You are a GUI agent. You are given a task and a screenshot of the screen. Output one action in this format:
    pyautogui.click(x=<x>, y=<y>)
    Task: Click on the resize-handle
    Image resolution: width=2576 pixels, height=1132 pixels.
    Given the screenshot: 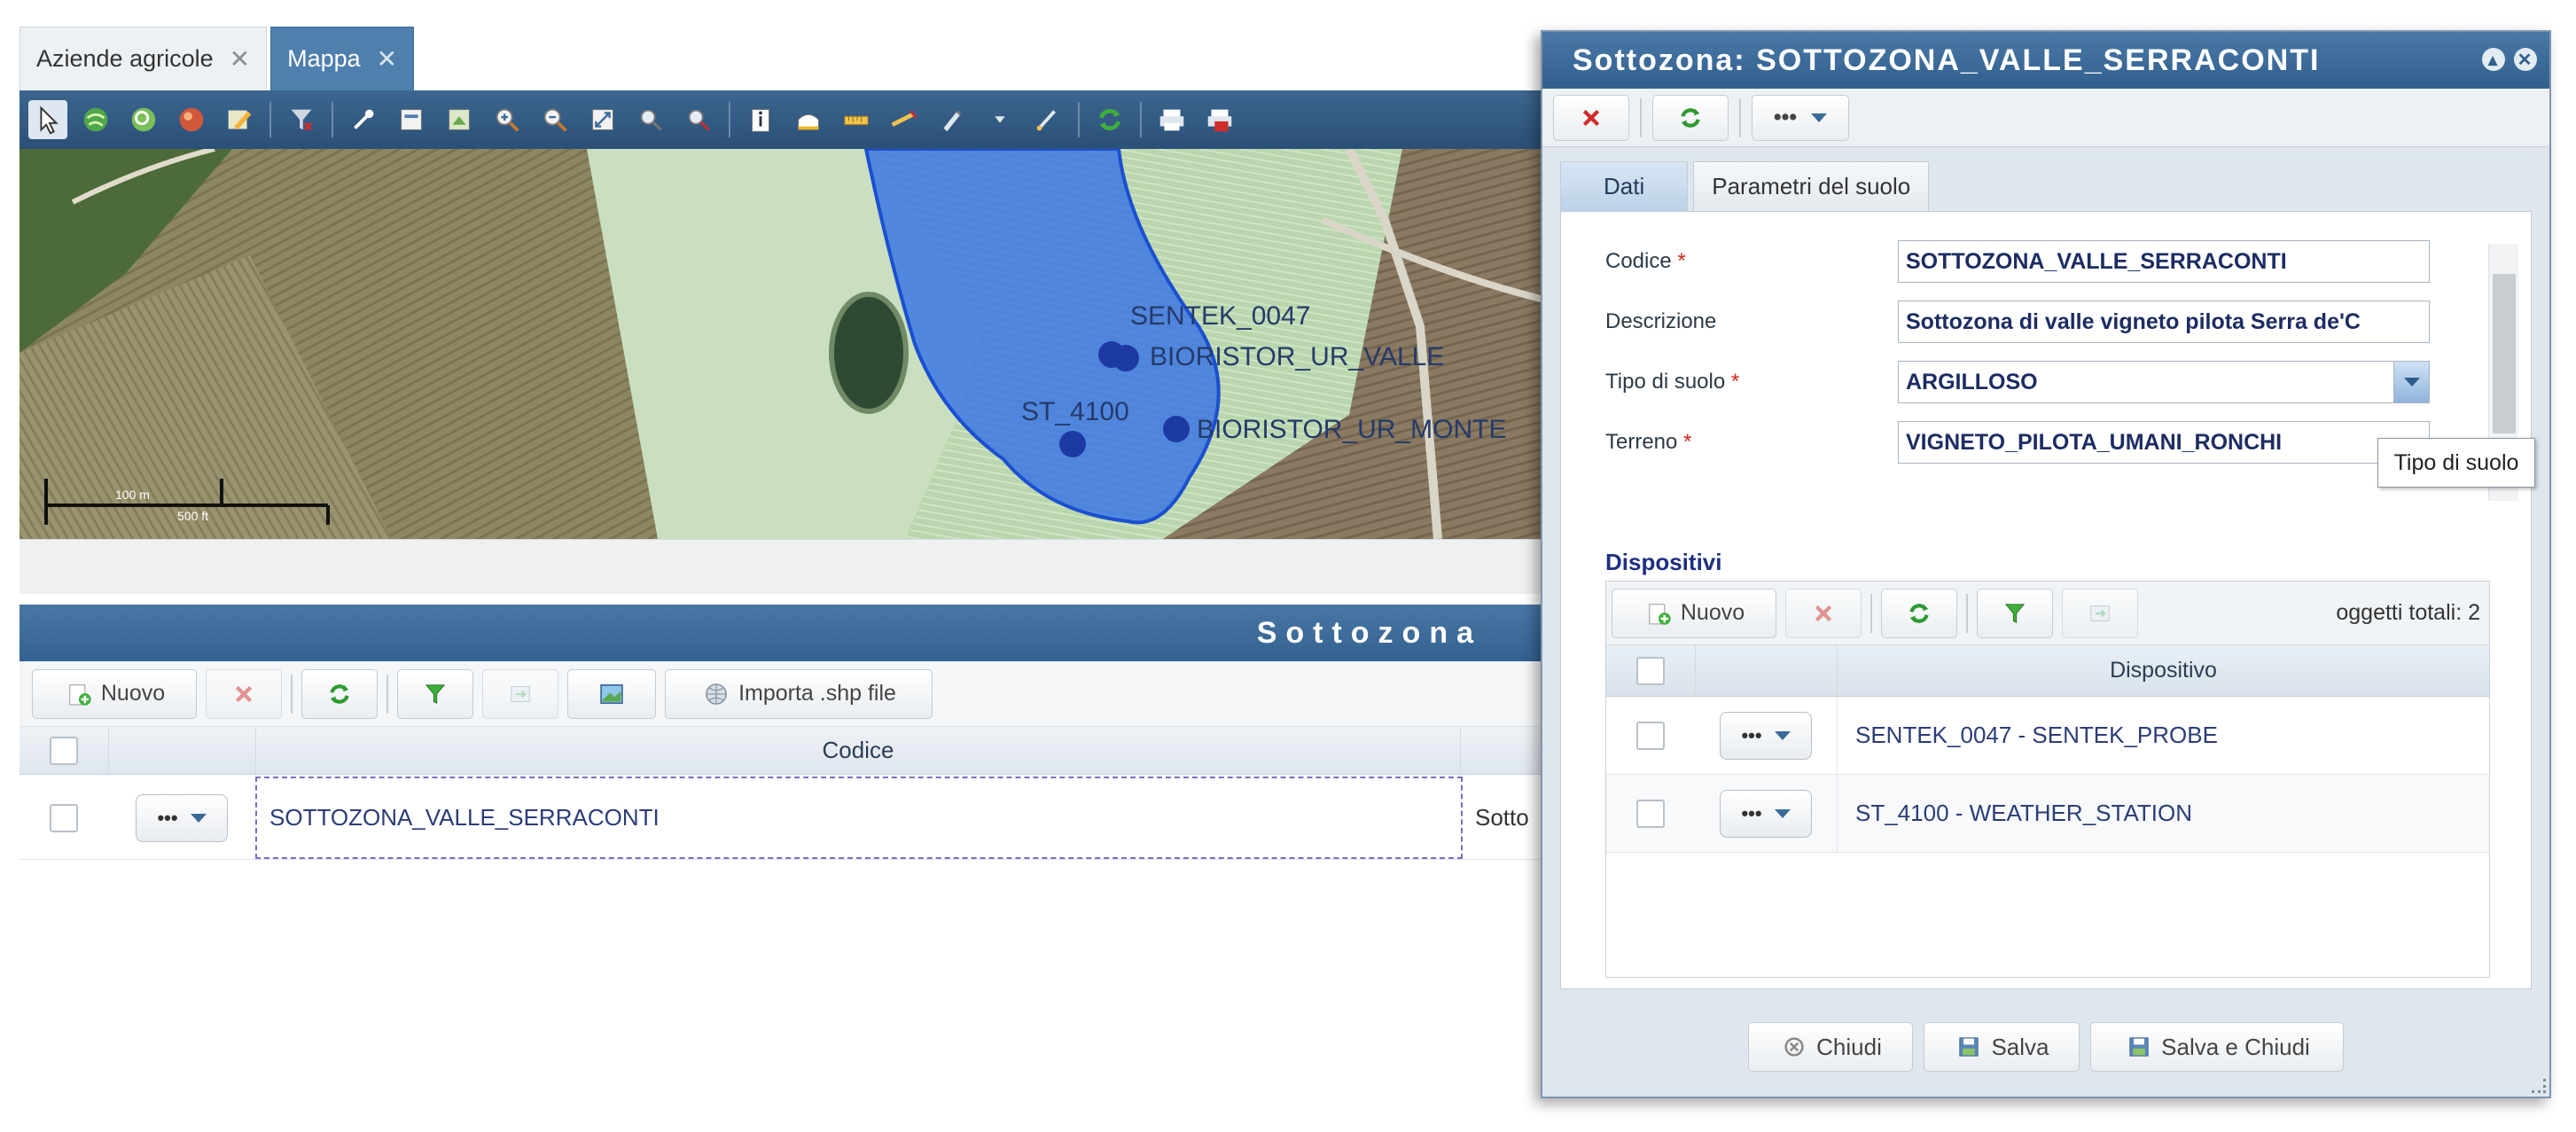 What is the action you would take?
    pyautogui.click(x=2539, y=1086)
    